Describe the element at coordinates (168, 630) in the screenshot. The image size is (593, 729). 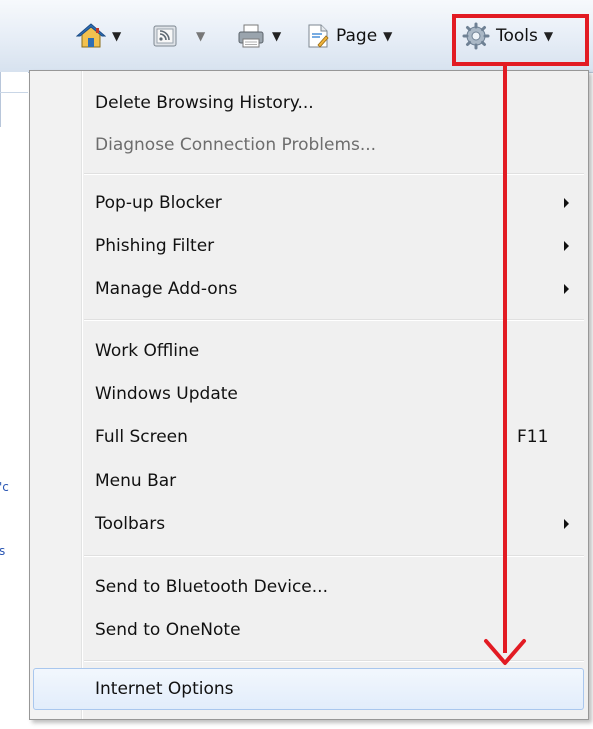
I see `menu-item-label: Send to OneNote` at that location.